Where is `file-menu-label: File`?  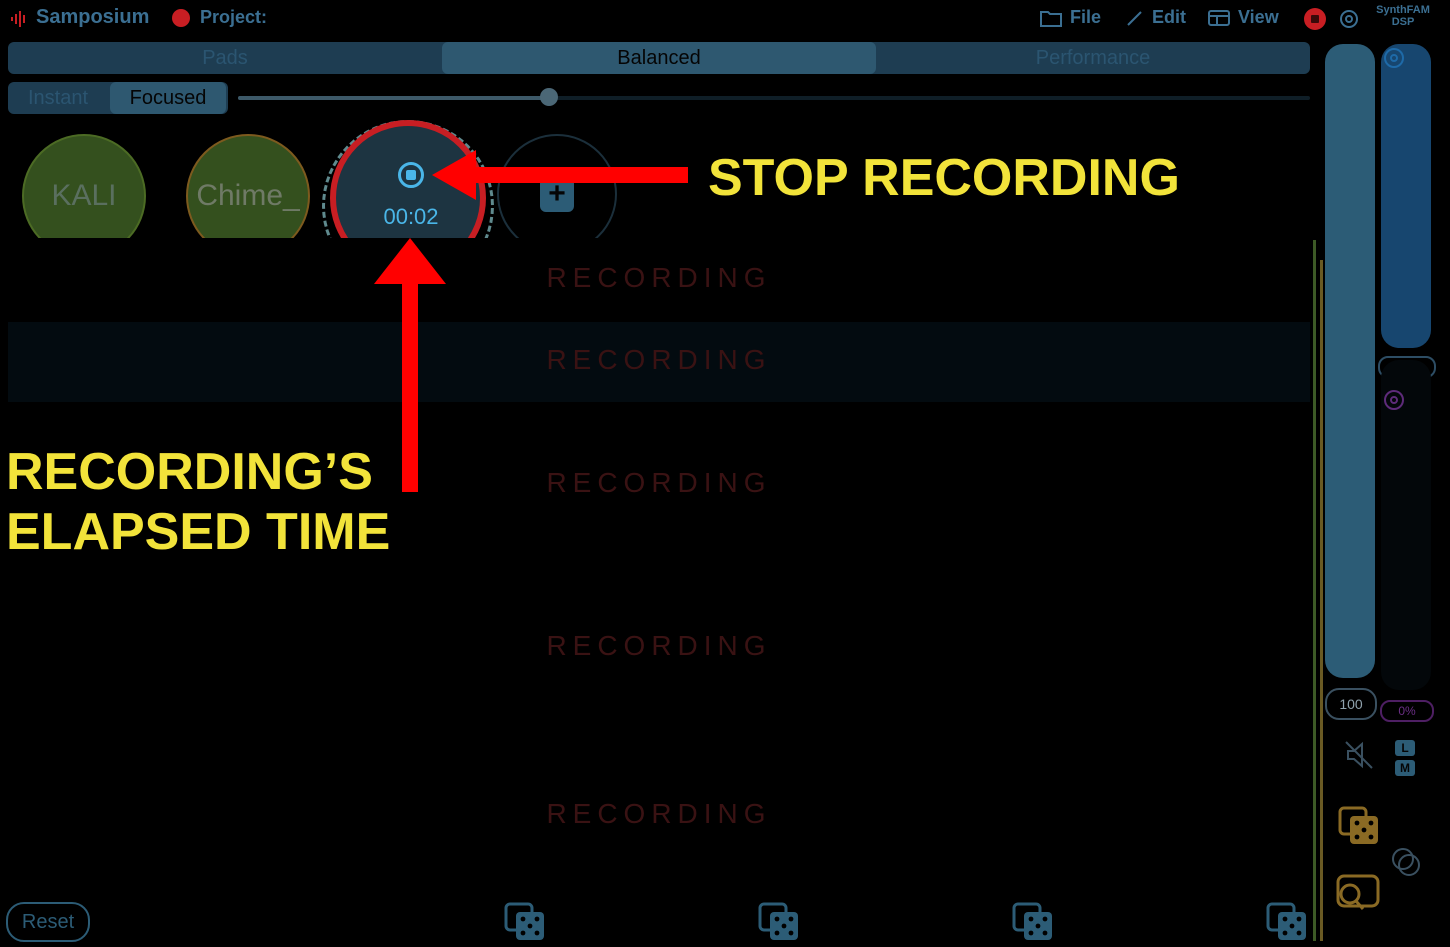 file-menu-label: File is located at coordinates (1086, 17).